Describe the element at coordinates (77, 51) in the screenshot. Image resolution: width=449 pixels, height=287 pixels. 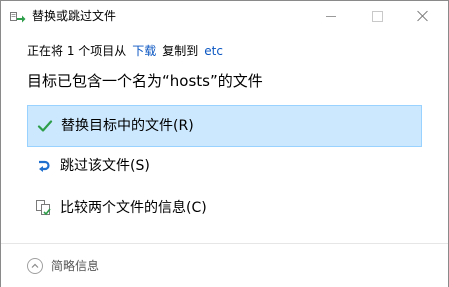
I see `copy-status-prefix: 正在将 1 个项目从` at that location.